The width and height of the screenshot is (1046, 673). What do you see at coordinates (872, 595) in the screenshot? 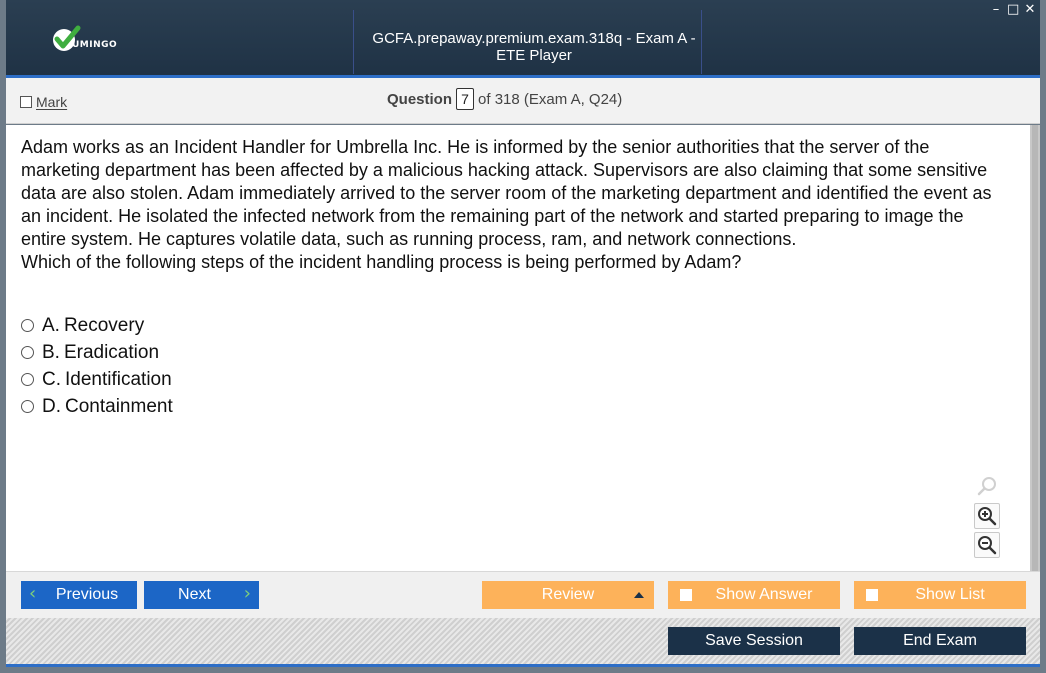
I see `show-list-checkbox` at bounding box center [872, 595].